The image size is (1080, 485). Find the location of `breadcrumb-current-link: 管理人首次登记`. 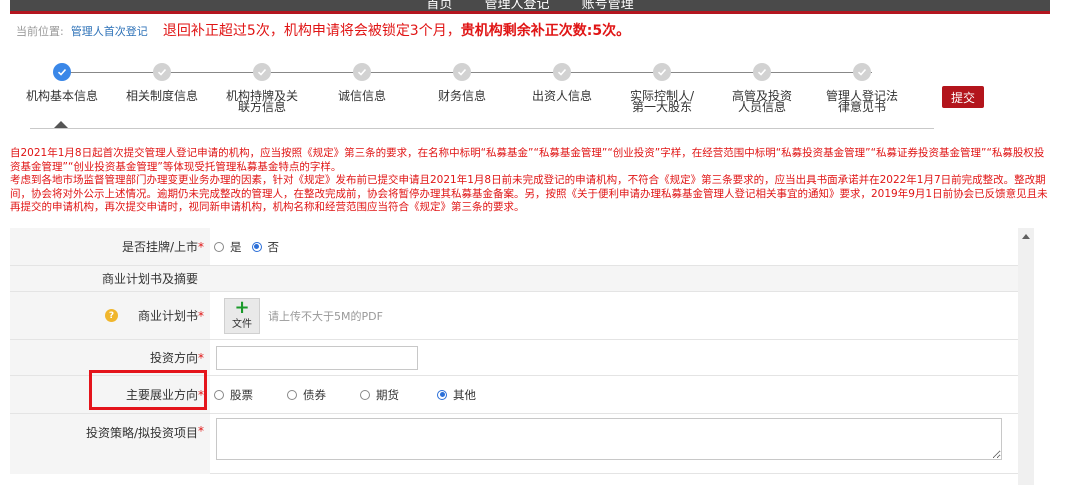

breadcrumb-current-link: 管理人首次登记 is located at coordinates (109, 31).